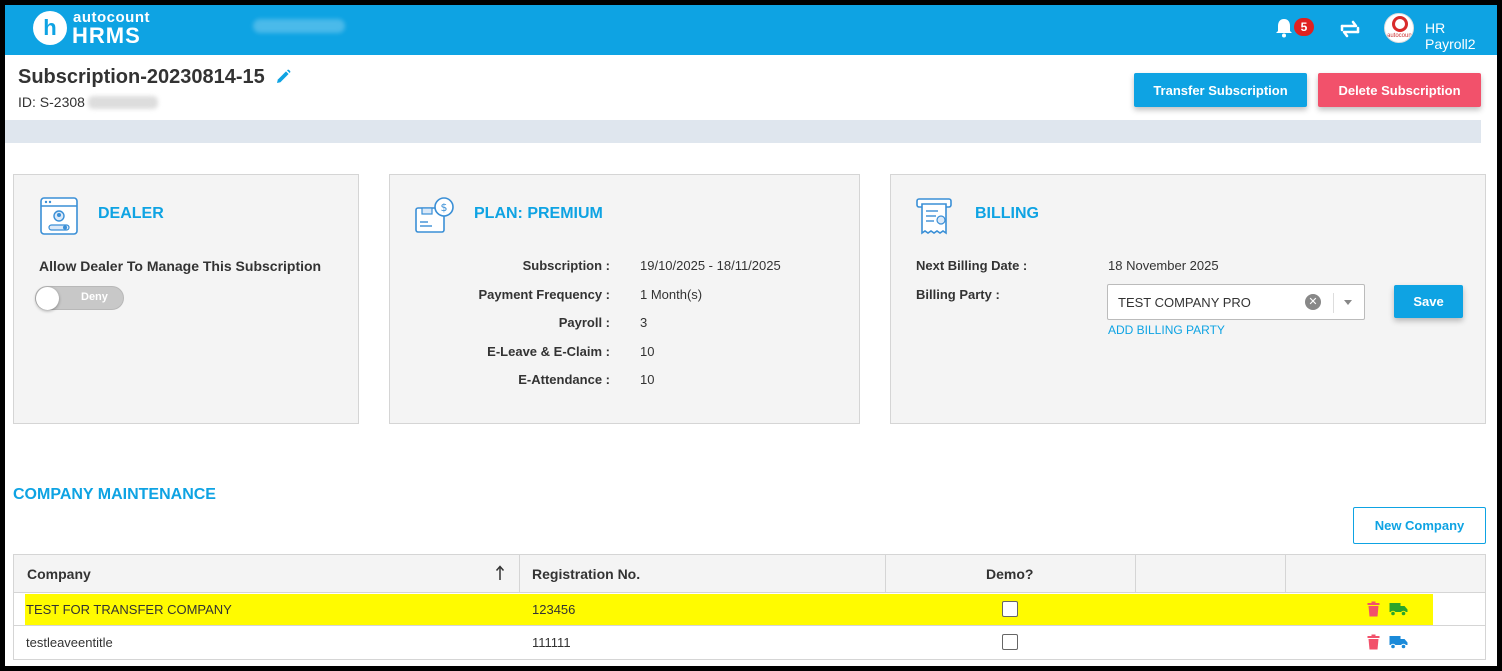  I want to click on avatar: autocount, so click(1399, 28).